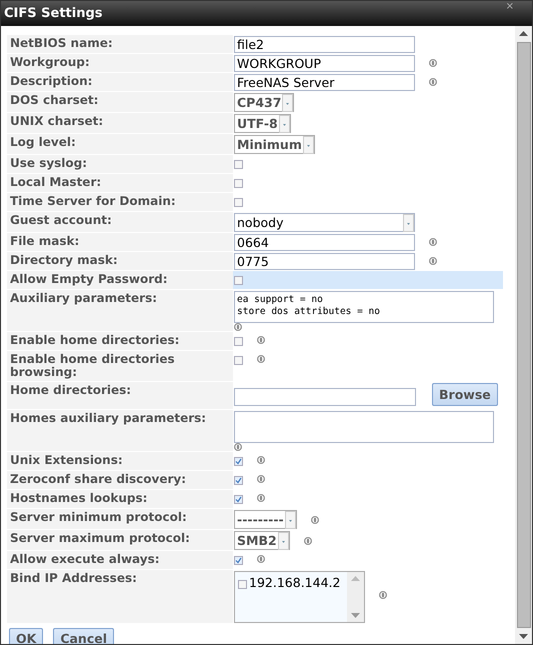  What do you see at coordinates (120, 310) in the screenshot?
I see `field-label: Auxiliary parameters:` at bounding box center [120, 310].